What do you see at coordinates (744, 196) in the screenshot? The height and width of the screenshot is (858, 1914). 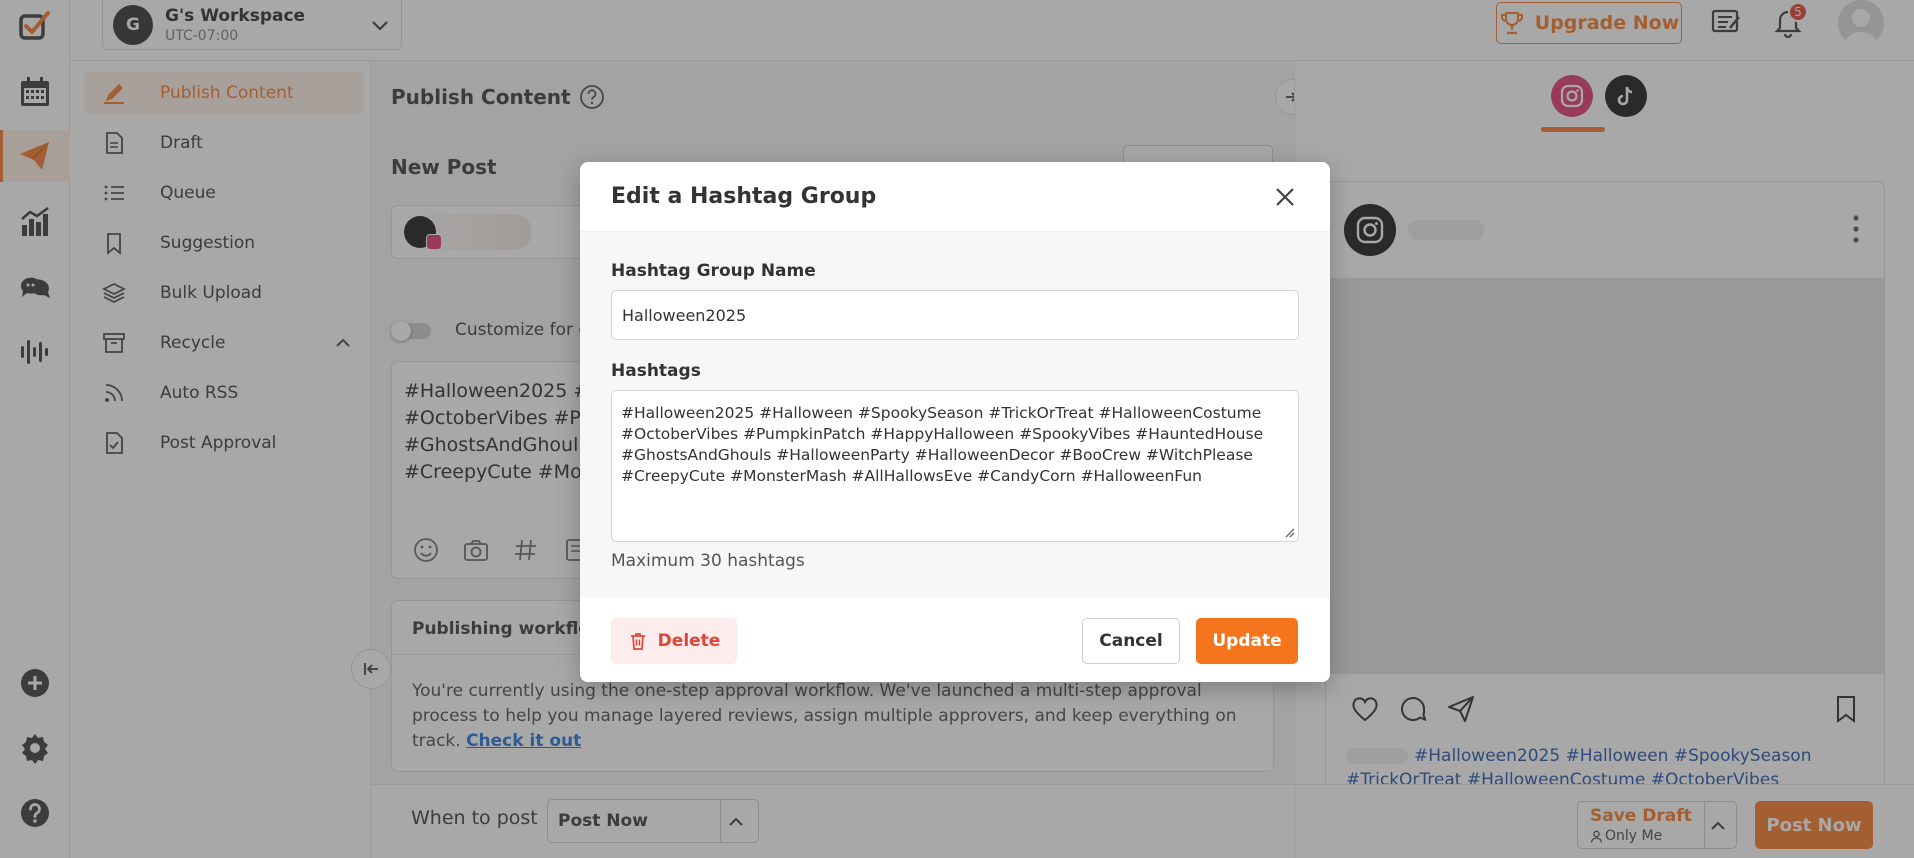 I see `dialog-title: Edit a Hashtag Group` at bounding box center [744, 196].